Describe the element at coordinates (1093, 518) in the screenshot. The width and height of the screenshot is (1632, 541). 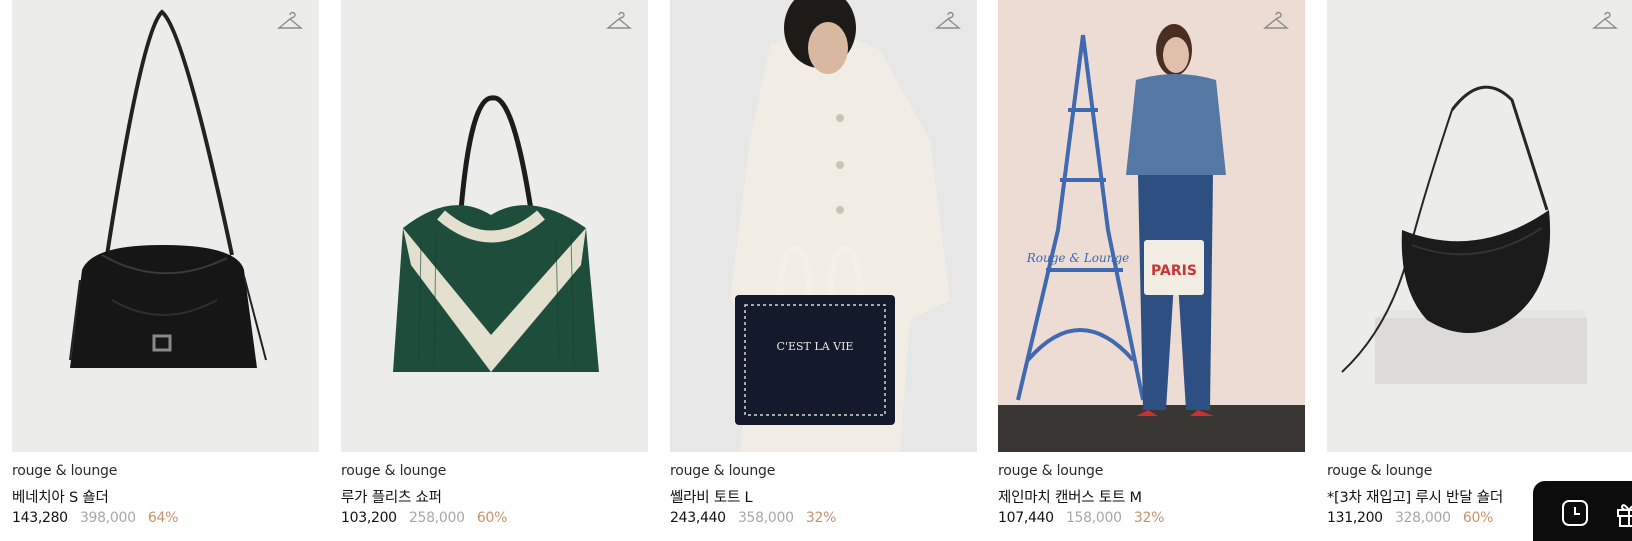
I see `original-price: 158,000` at that location.